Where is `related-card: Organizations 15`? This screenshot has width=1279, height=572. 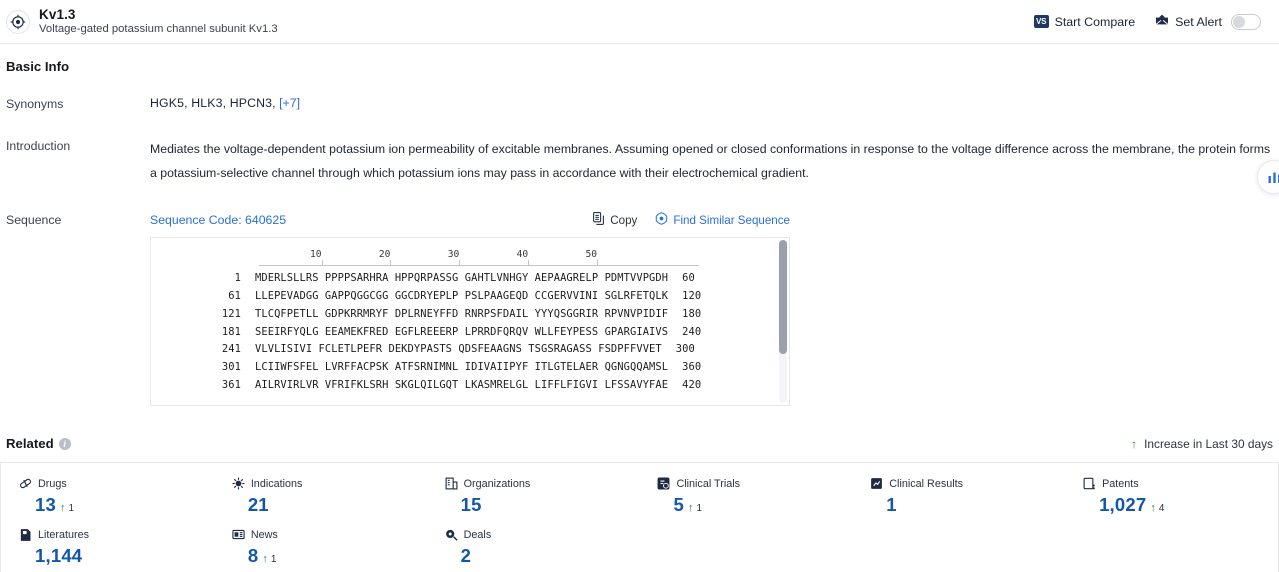 related-card: Organizations 15 is located at coordinates (533, 496).